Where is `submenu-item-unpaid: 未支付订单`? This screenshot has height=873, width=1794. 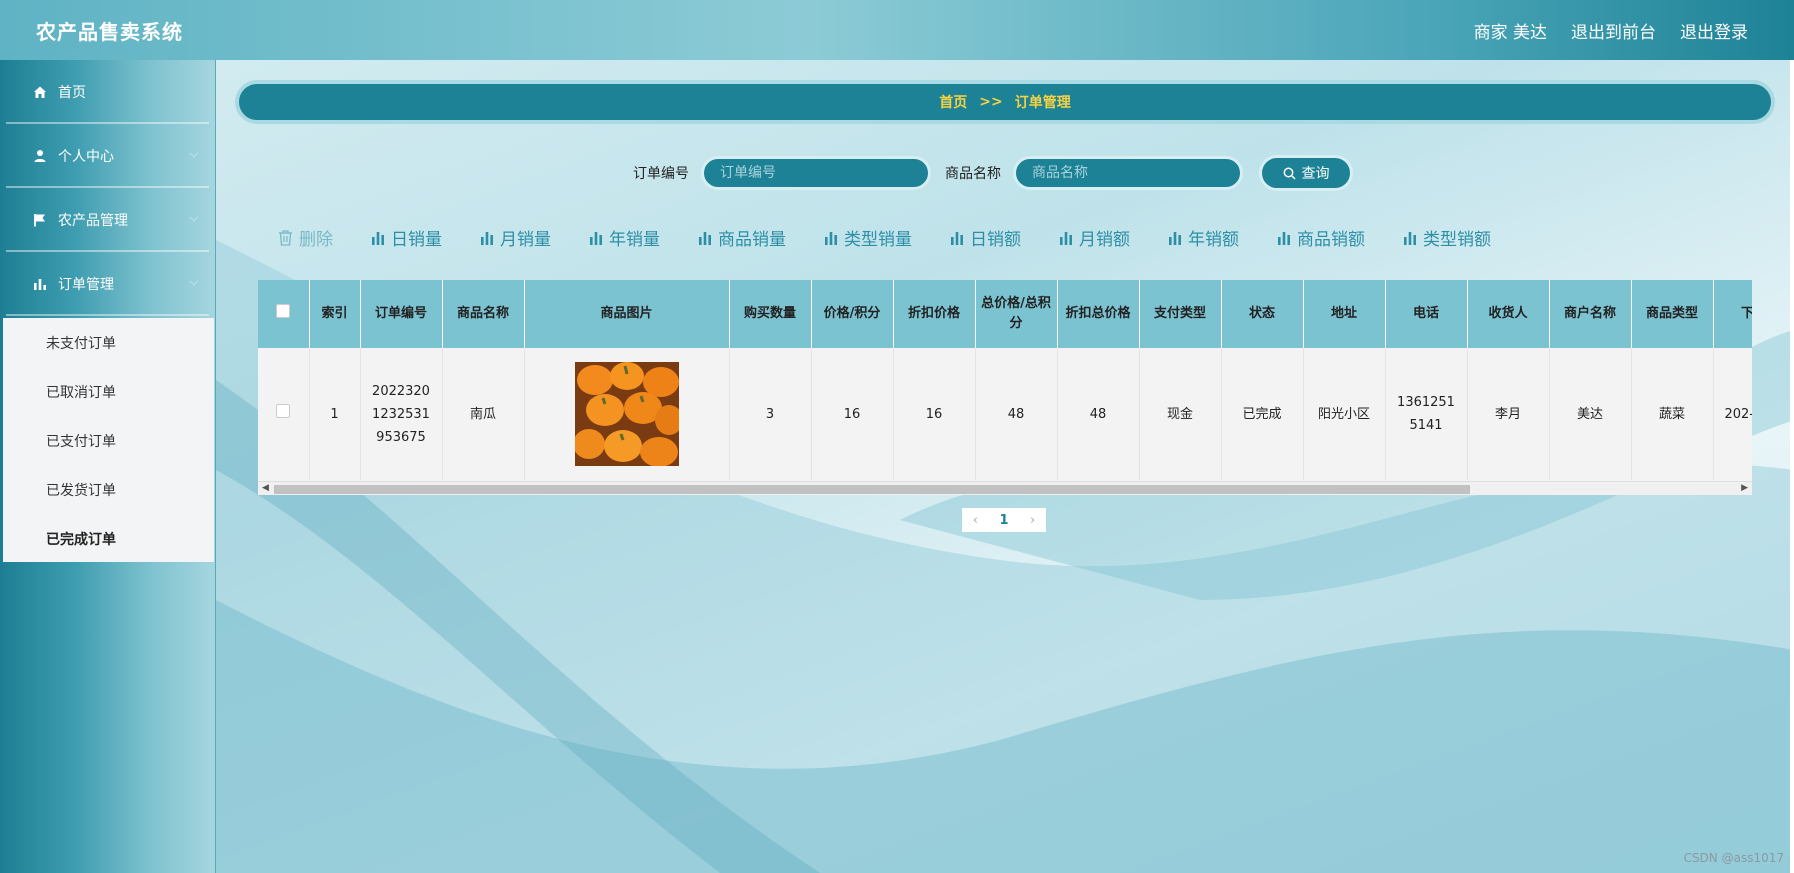
submenu-item-unpaid: 未支付订单 is located at coordinates (108, 342).